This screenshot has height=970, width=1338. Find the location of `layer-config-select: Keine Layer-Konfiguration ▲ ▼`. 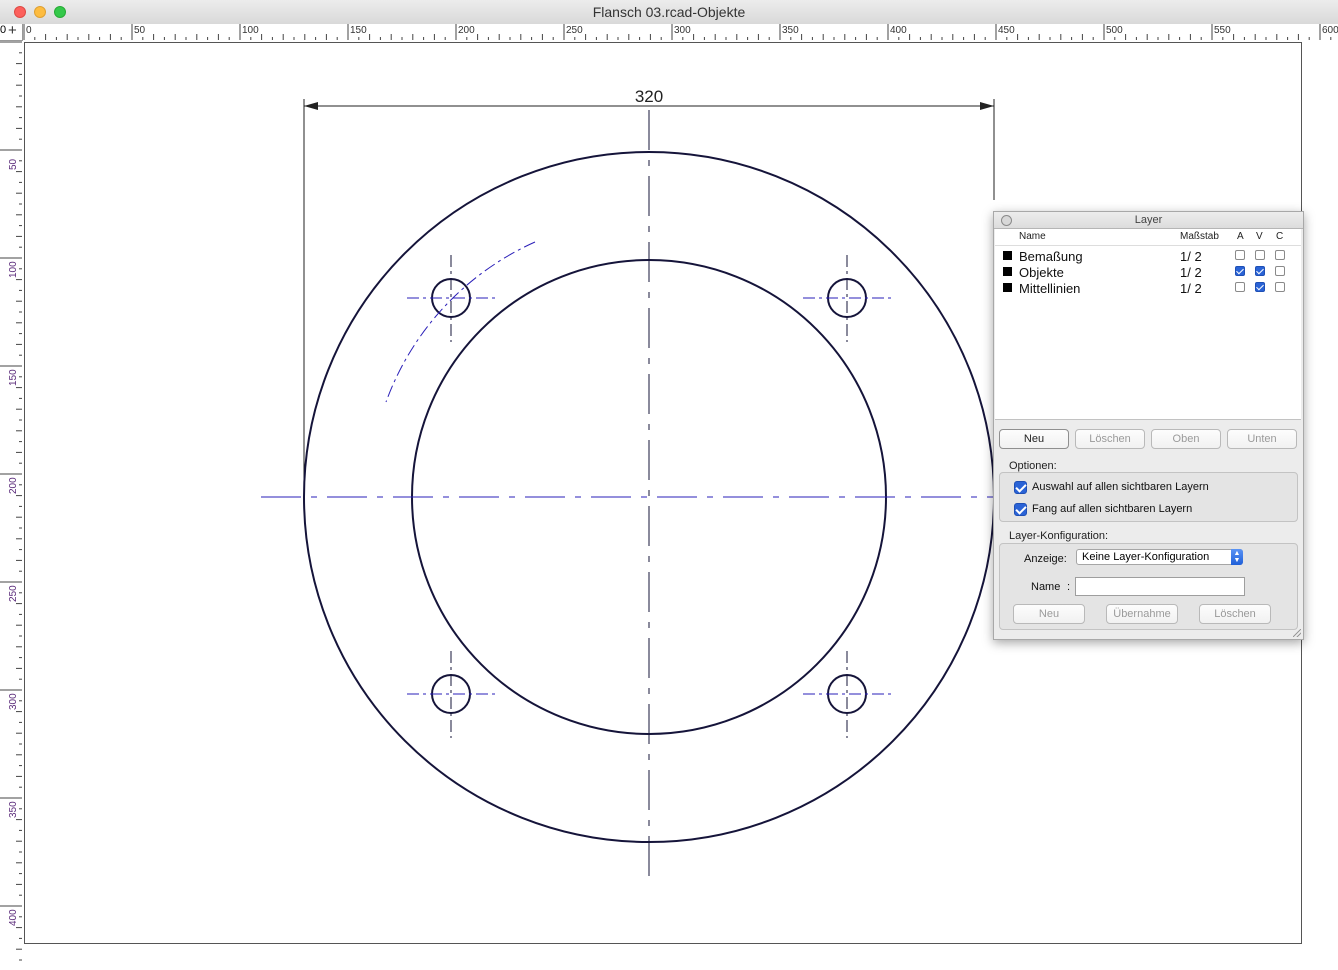

layer-config-select: Keine Layer-Konfiguration ▲ ▼ is located at coordinates (1159, 557).